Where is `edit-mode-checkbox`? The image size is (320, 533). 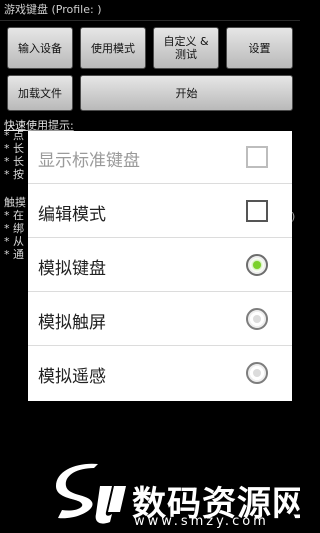 edit-mode-checkbox is located at coordinates (257, 211).